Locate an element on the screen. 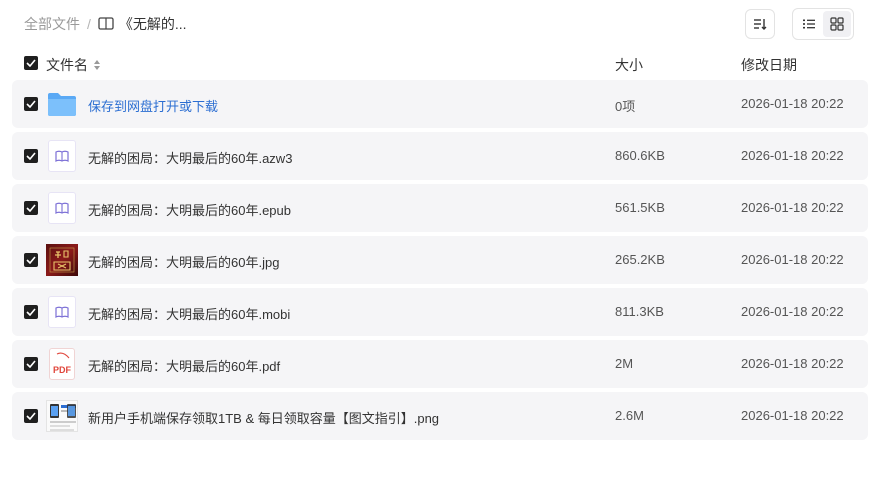 Image resolution: width=878 pixels, height=495 pixels. select-all-checkbox is located at coordinates (31, 63).